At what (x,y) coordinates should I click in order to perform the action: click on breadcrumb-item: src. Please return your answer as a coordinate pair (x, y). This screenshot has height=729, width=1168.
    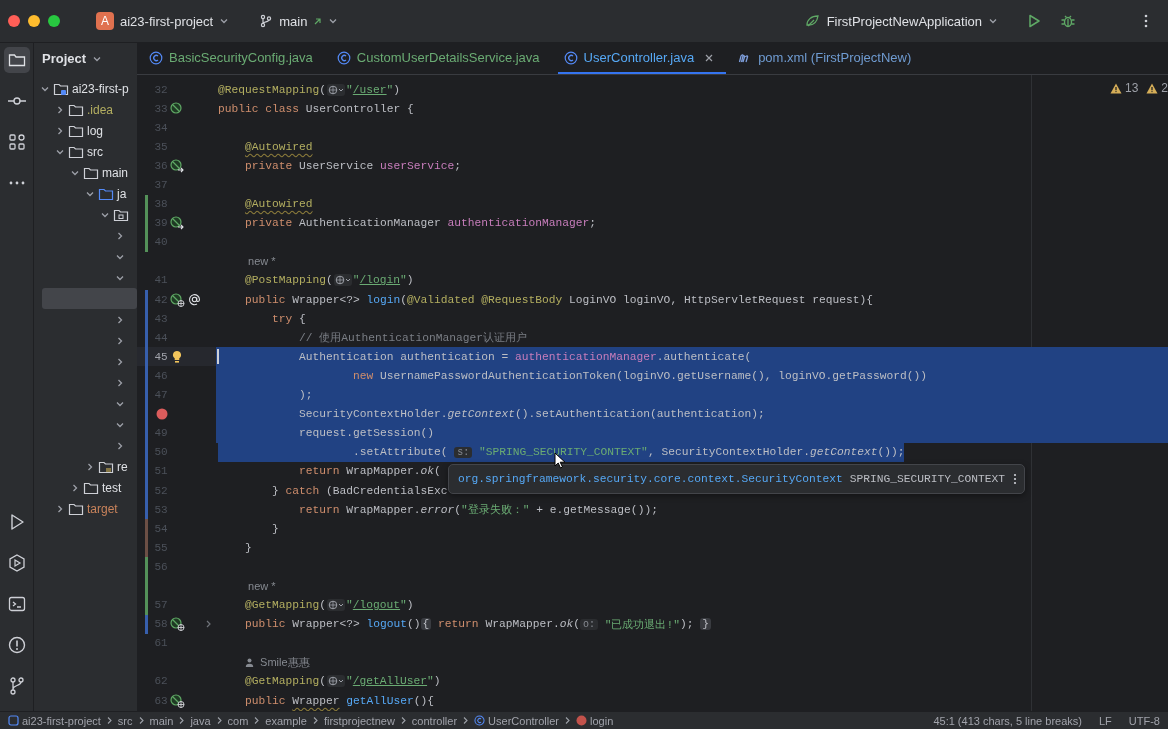
    Looking at the image, I should click on (125, 720).